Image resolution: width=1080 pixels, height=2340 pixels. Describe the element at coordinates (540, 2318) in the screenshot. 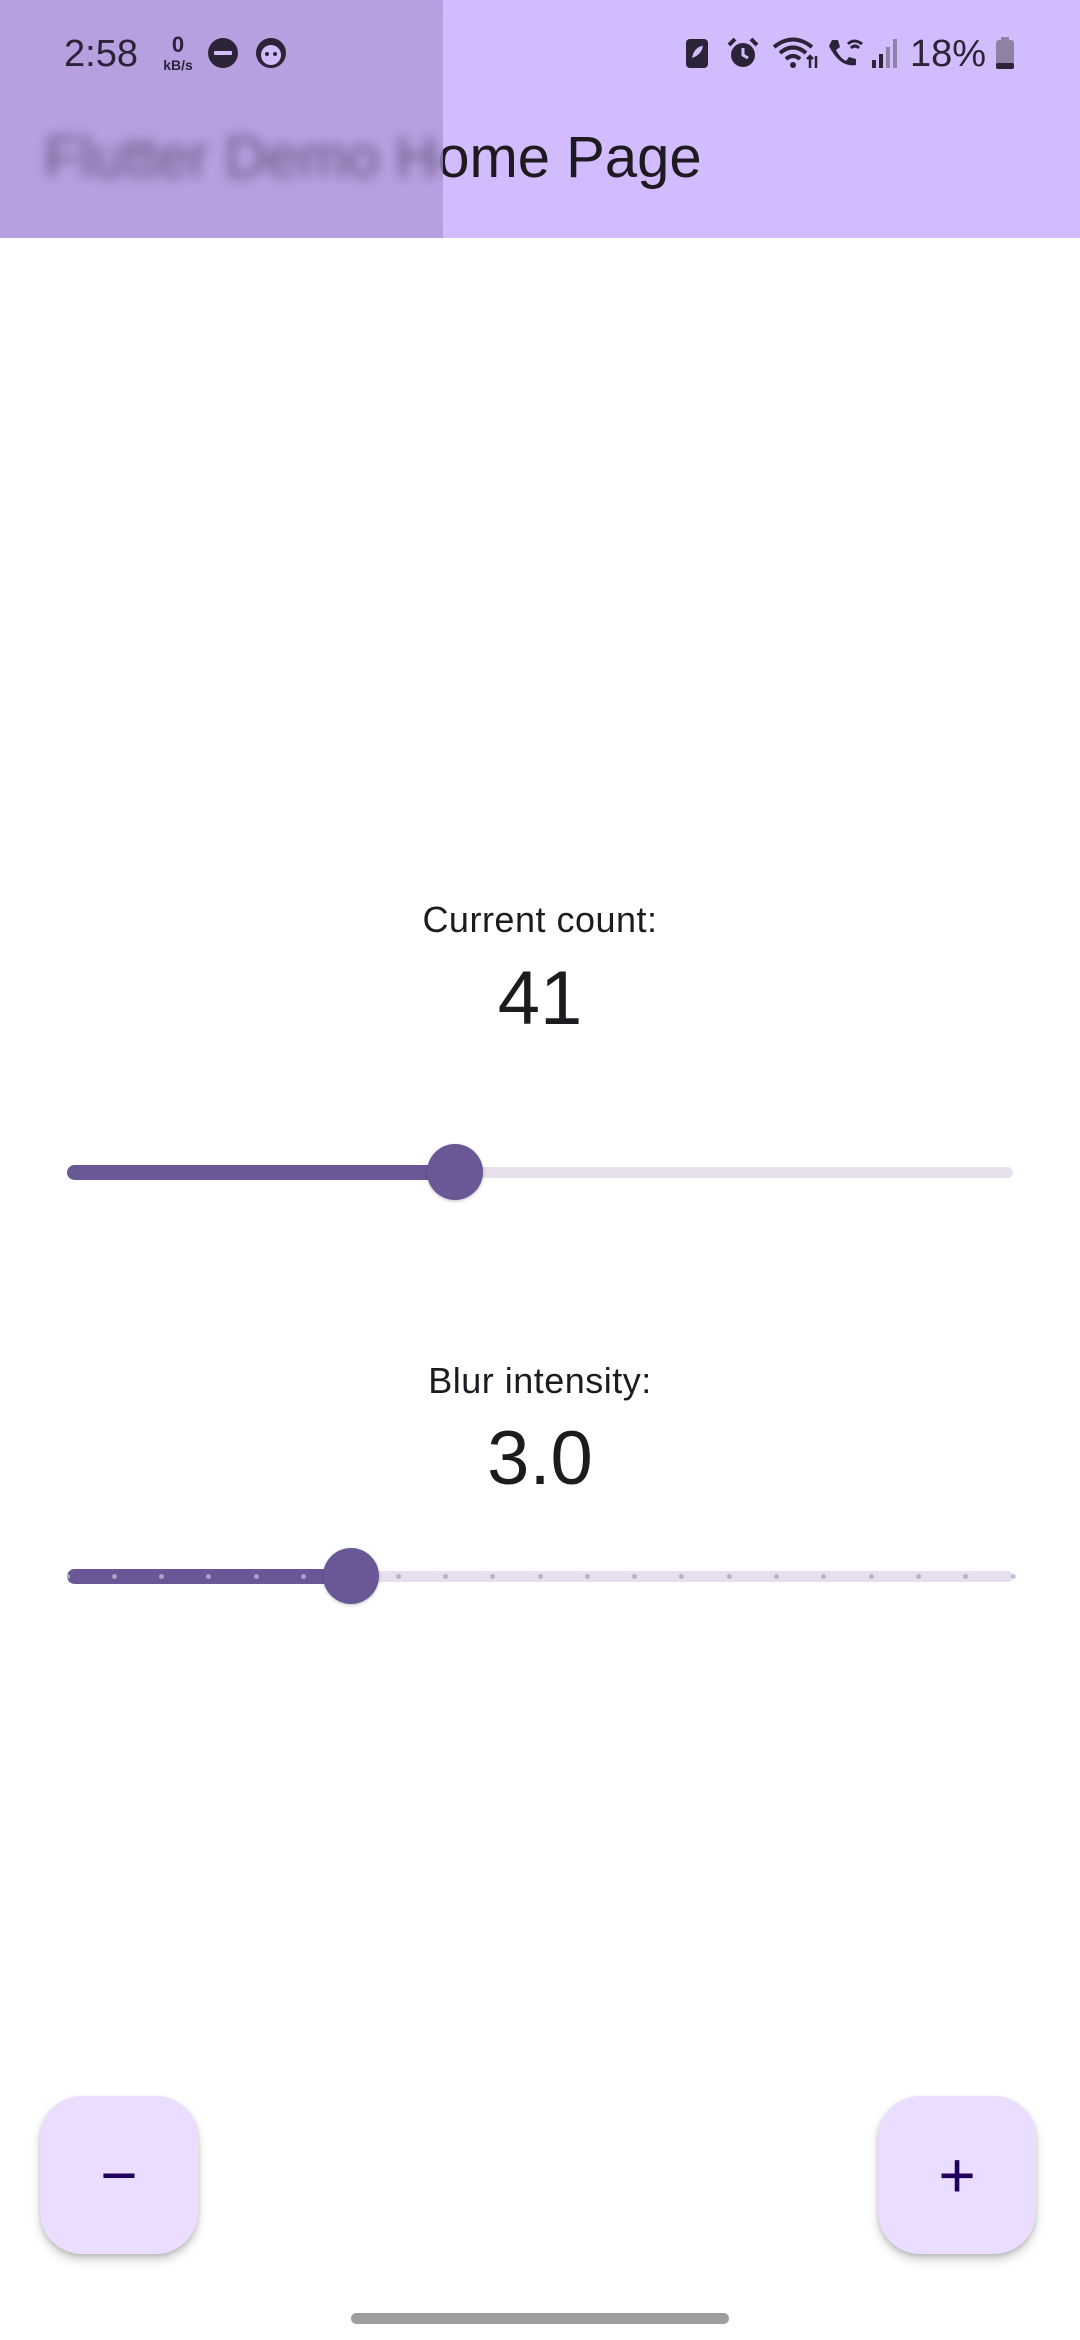

I see `gesture-navigation-bar` at that location.